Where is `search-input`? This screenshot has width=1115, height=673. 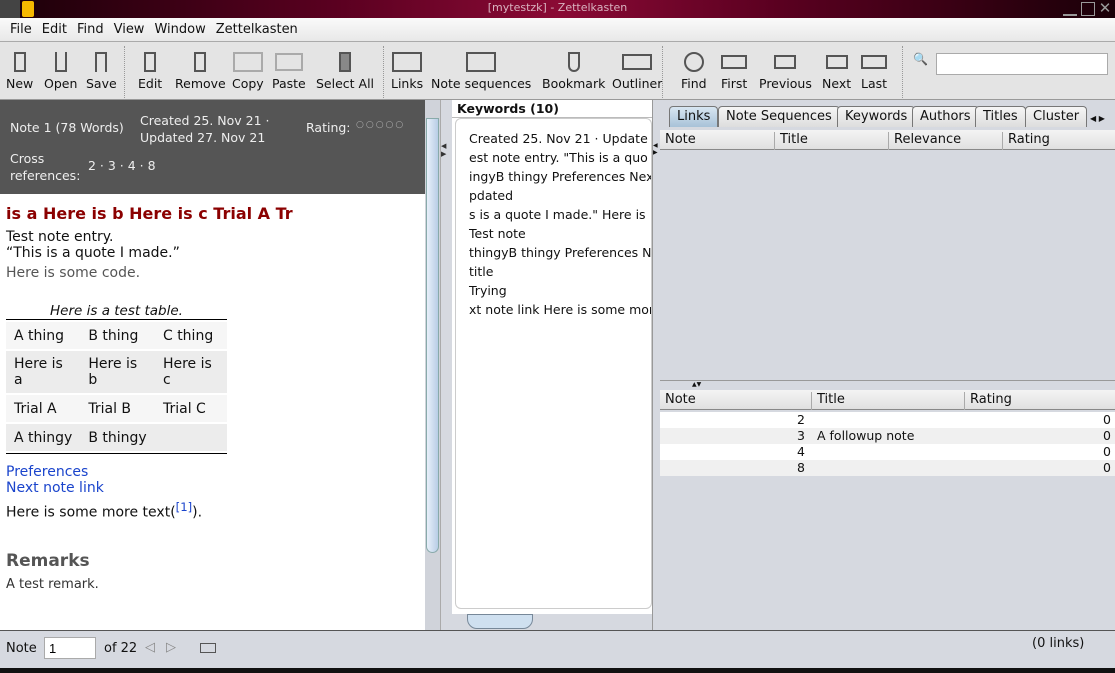 search-input is located at coordinates (1022, 64).